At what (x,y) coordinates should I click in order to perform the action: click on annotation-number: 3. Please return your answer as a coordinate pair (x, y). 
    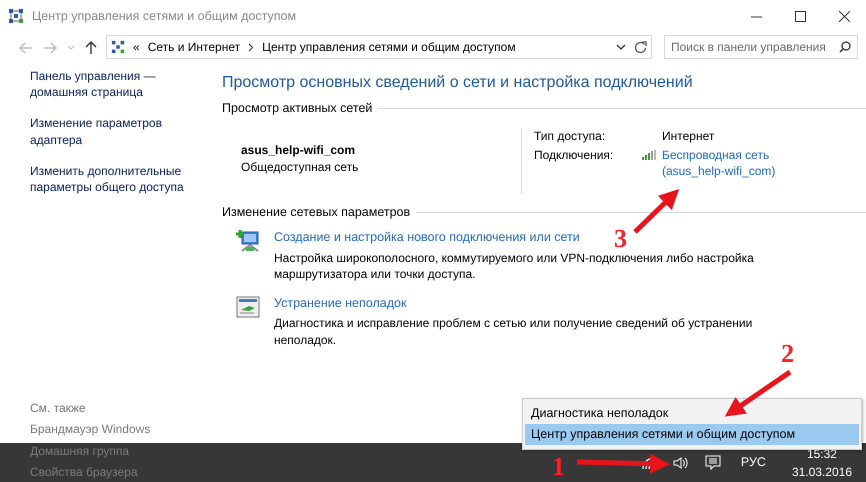
    Looking at the image, I should click on (620, 238).